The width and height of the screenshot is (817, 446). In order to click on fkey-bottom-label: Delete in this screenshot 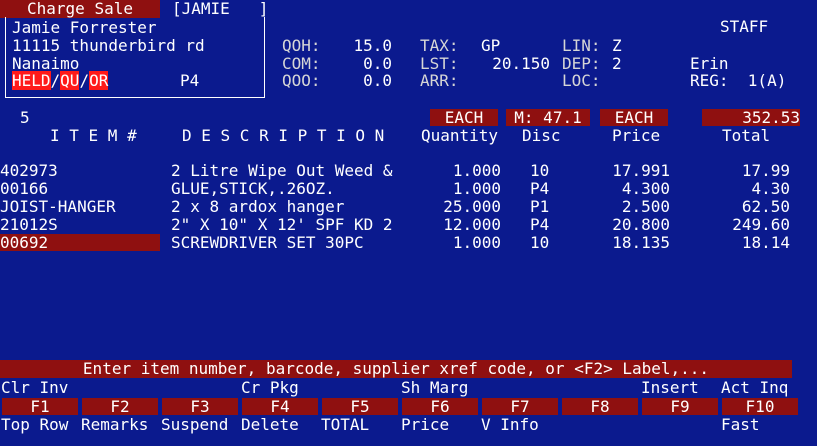, I will do `click(270, 424)`.